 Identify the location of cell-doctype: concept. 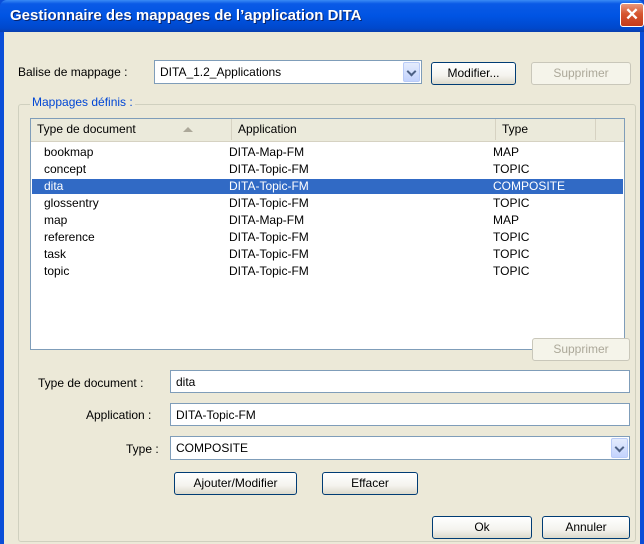
(65, 169).